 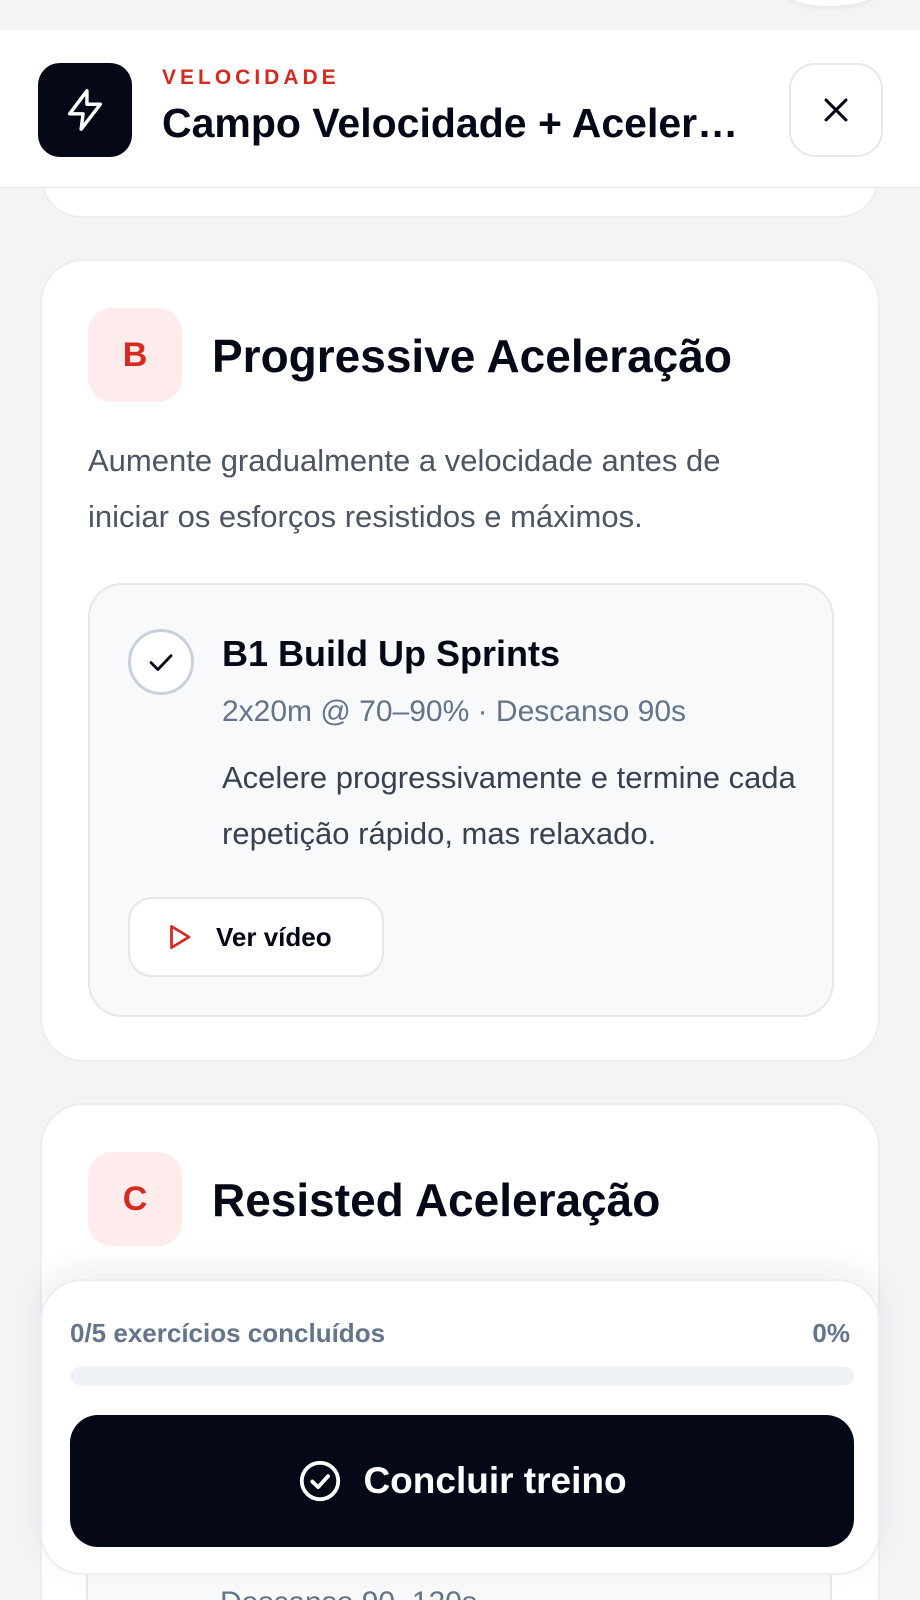 What do you see at coordinates (135, 1199) in the screenshot?
I see `section-letter-badge: C` at bounding box center [135, 1199].